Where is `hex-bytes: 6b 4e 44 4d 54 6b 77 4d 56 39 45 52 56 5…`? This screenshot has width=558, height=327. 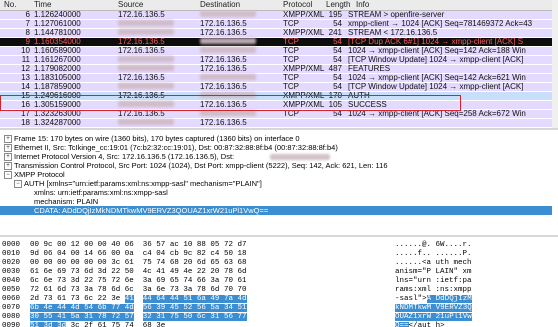
hex-bytes: 6b 4e 44 4d 54 6b 77 4d 56 39 45 52 56 5… is located at coordinates (138, 308).